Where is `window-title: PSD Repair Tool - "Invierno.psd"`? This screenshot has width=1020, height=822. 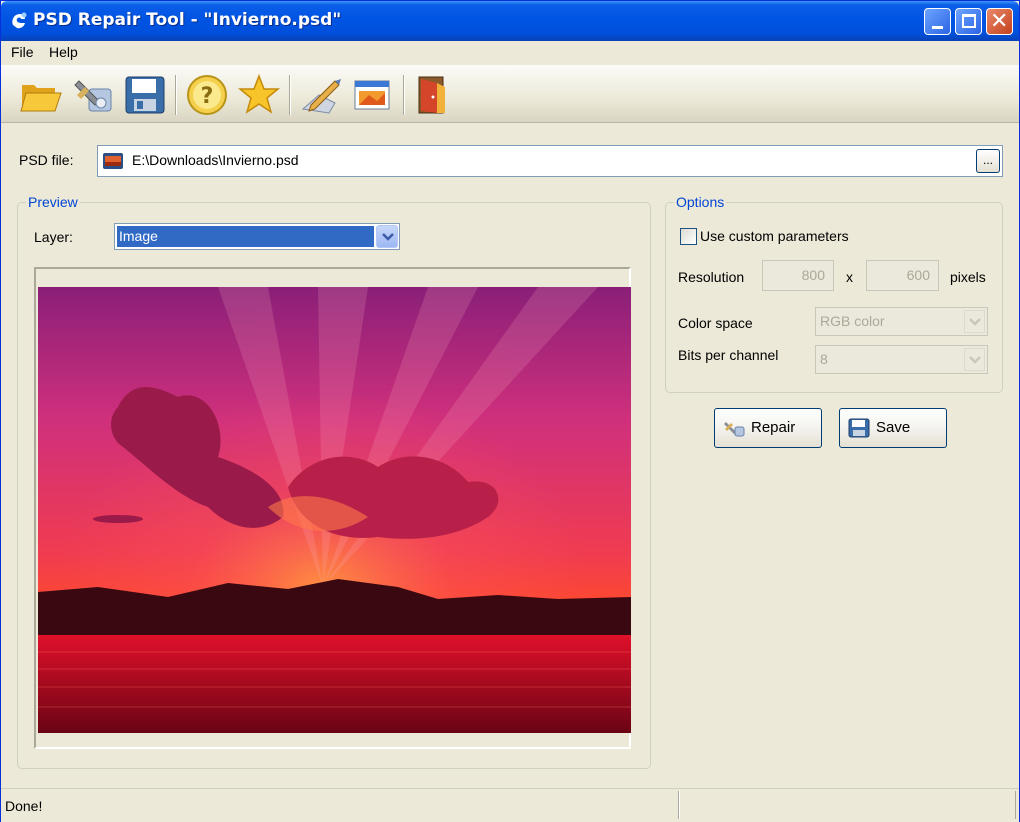 window-title: PSD Repair Tool - "Invierno.psd" is located at coordinates (187, 20).